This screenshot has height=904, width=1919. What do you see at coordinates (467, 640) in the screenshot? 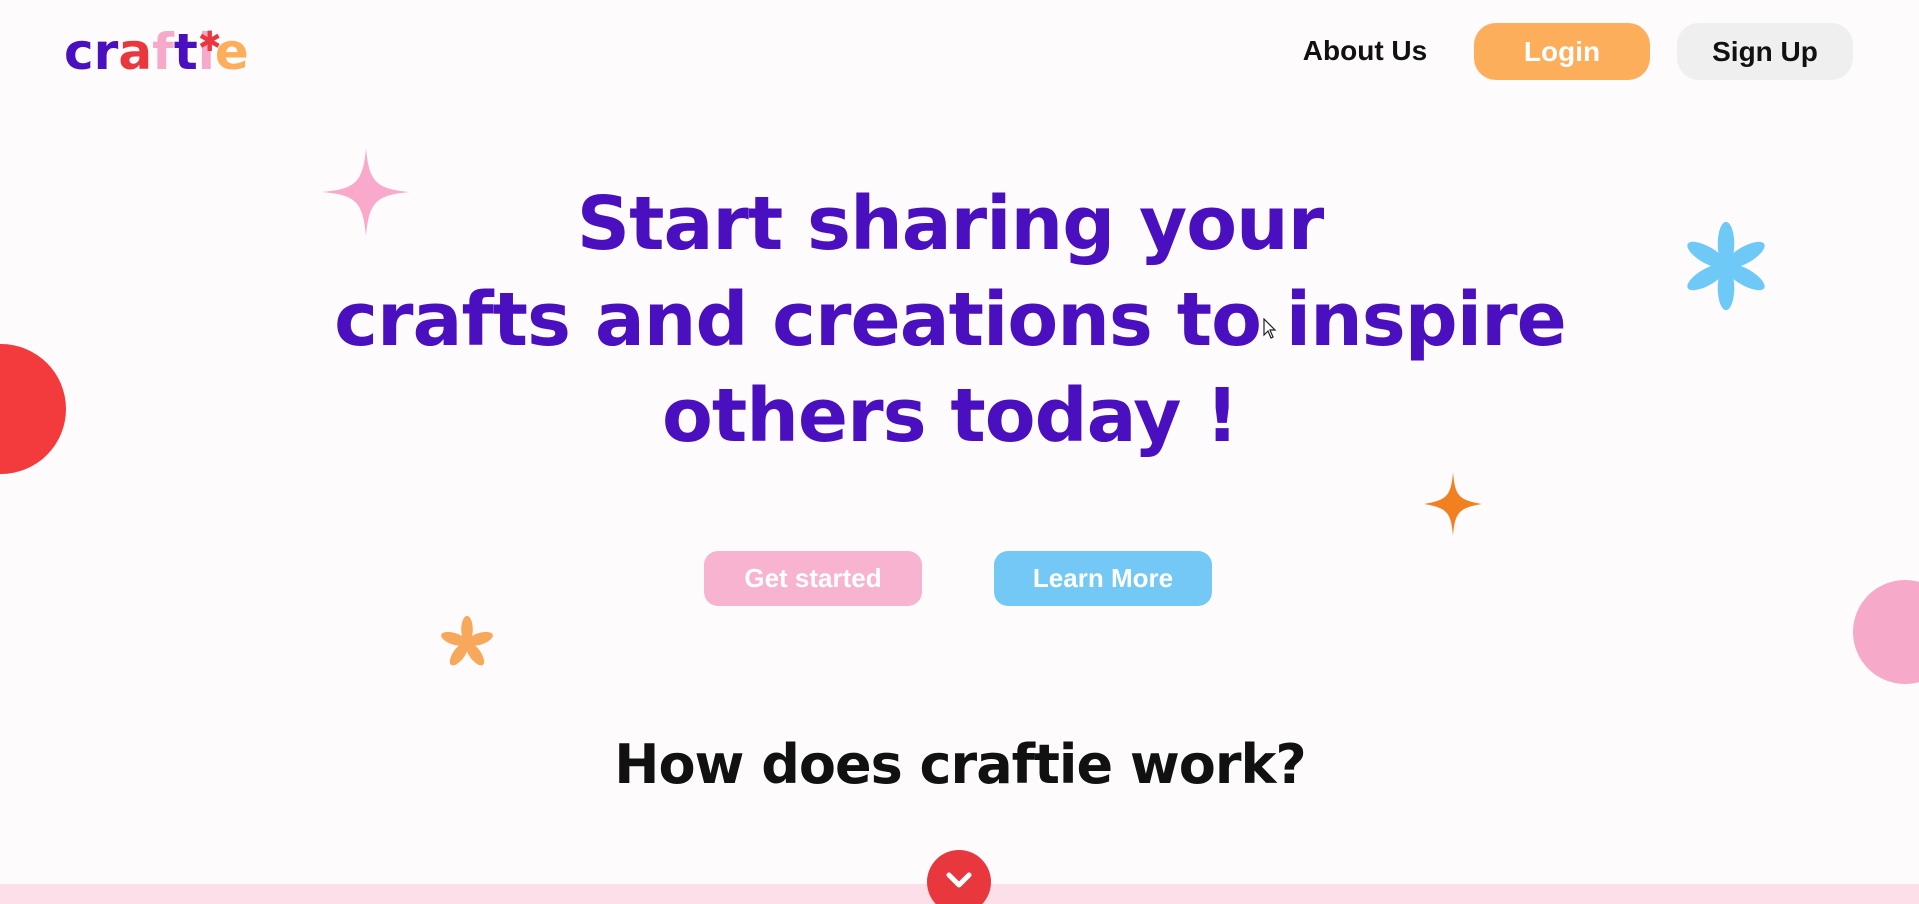
I see `orange-flower-icon` at bounding box center [467, 640].